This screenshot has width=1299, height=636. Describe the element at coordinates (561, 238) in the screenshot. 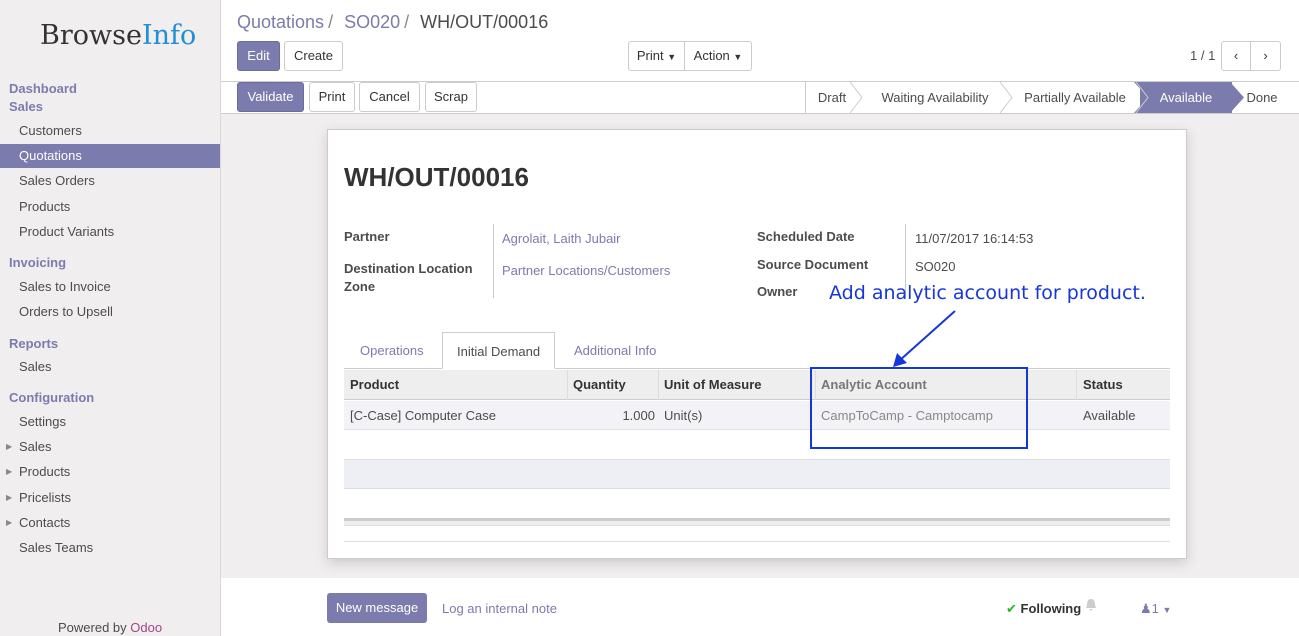

I see `partner-field: Agrolait, Laith Jubair` at that location.